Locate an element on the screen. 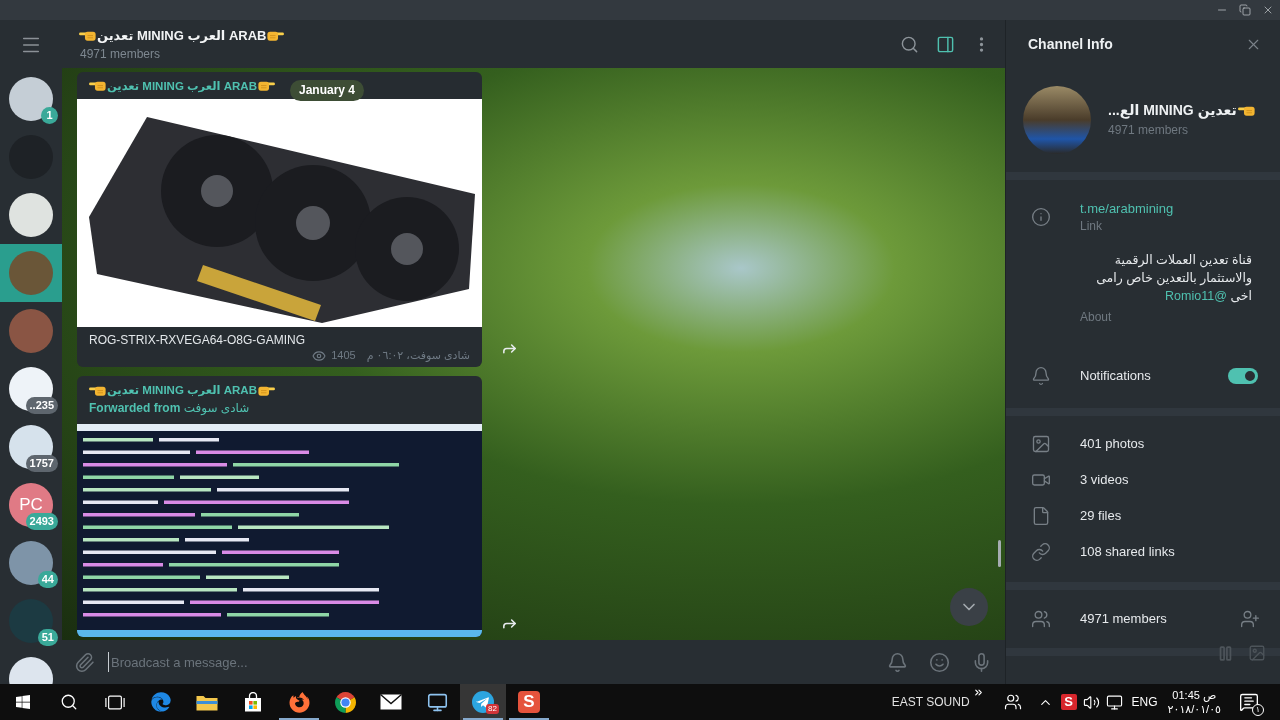 This screenshot has height=720, width=1280. chat-list-item: ..235 is located at coordinates (31, 389).